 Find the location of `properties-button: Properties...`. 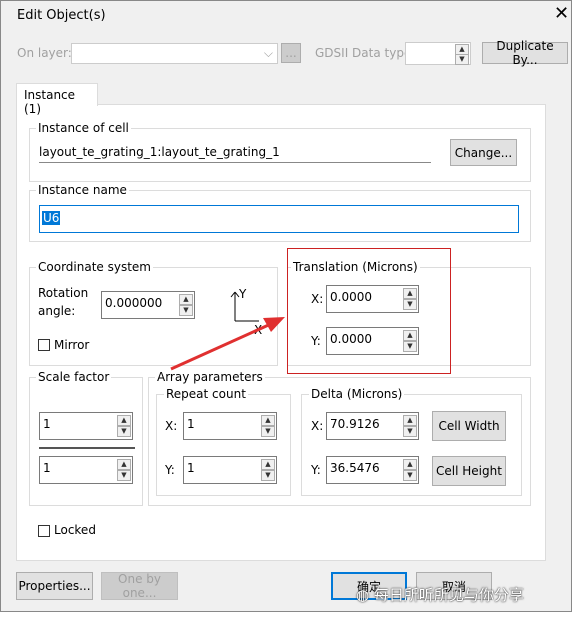

properties-button: Properties... is located at coordinates (54, 586).